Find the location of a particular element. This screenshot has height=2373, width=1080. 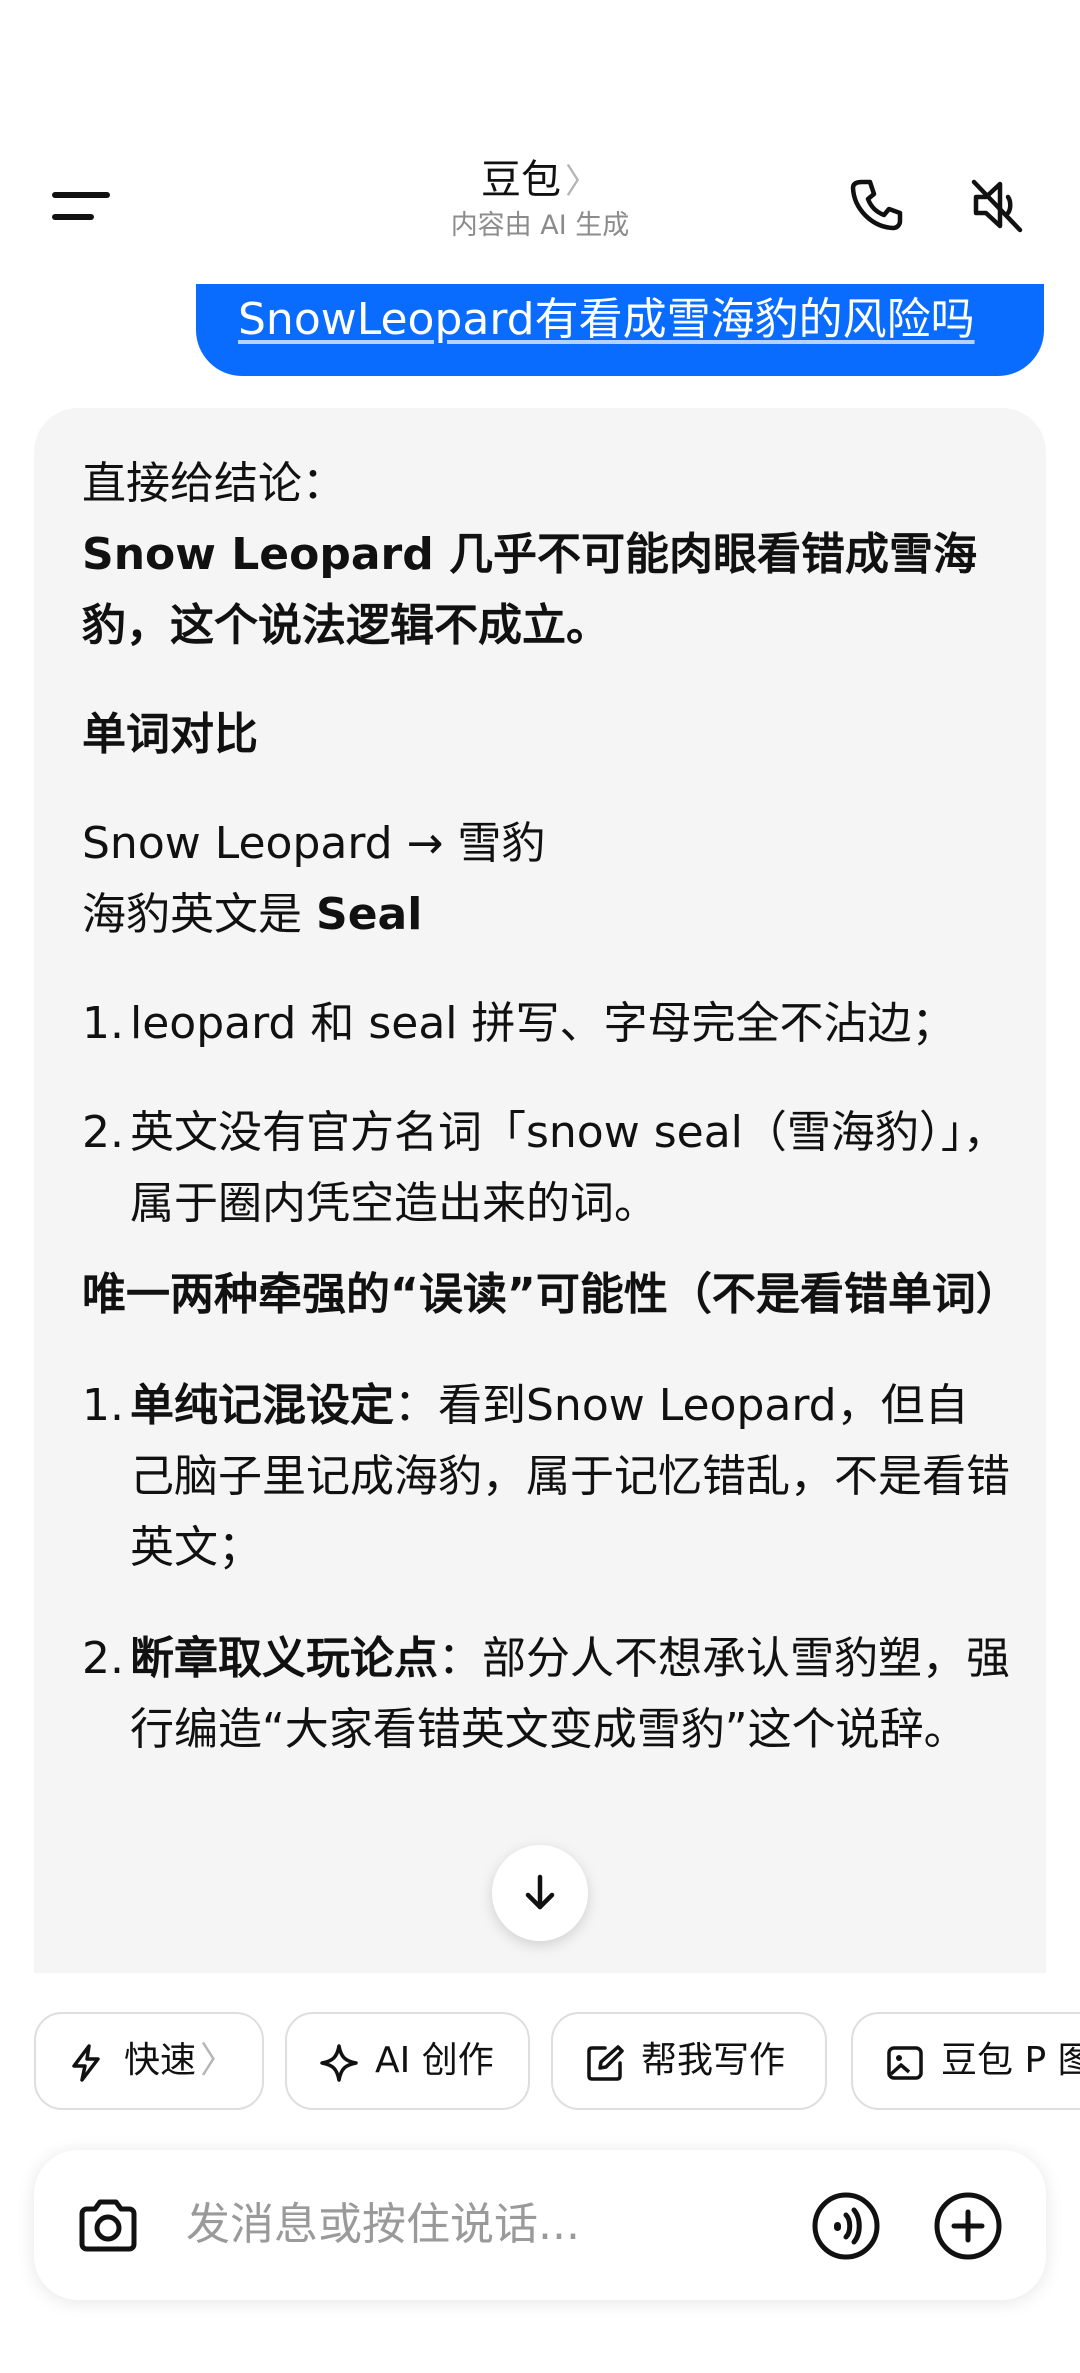

quick-action-p-image: 豆包 P 图 is located at coordinates (965, 2061).